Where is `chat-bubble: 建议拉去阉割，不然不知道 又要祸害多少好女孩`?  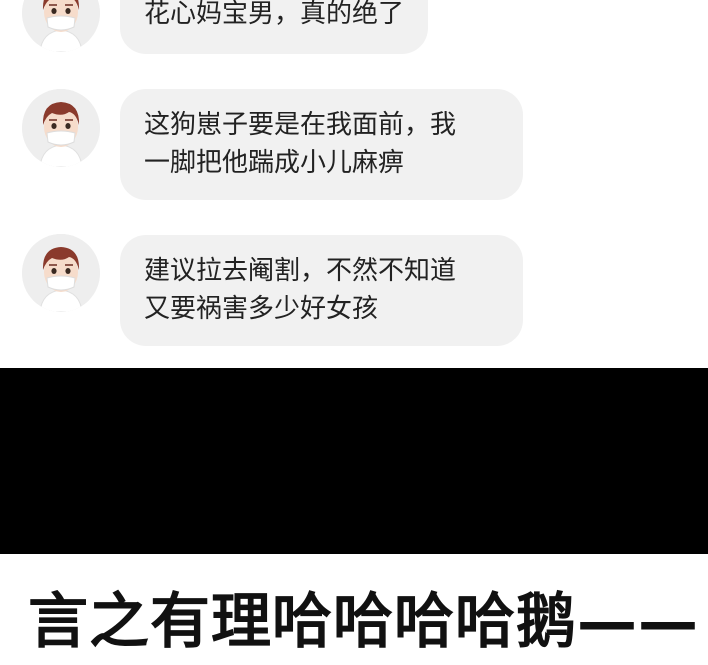 chat-bubble: 建议拉去阉割，不然不知道 又要祸害多少好女孩 is located at coordinates (321, 290).